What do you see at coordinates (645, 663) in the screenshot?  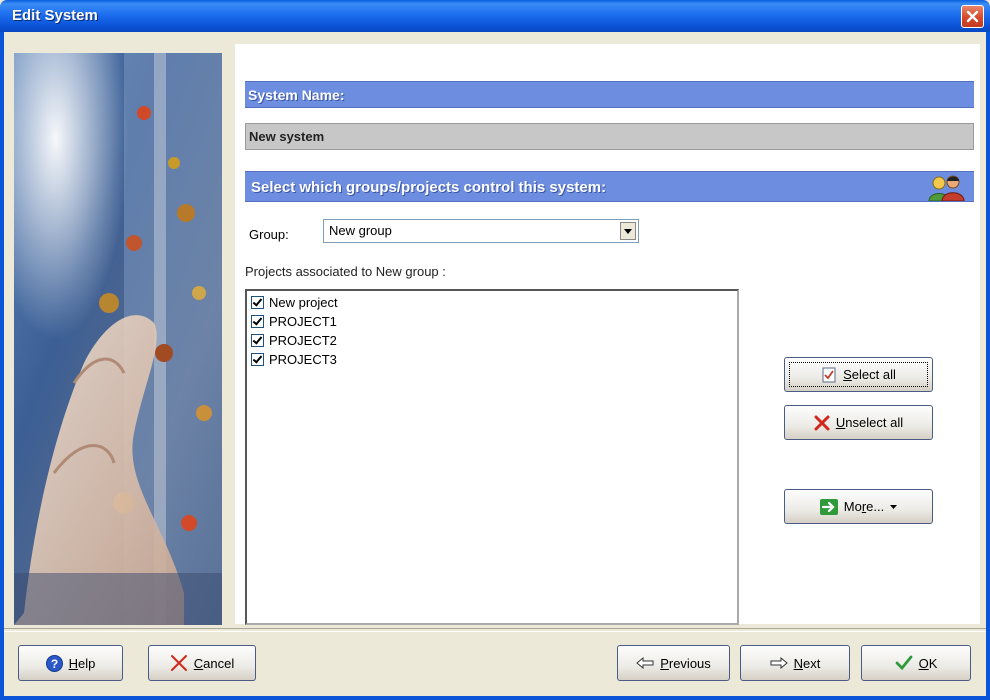 I see `arrow-left-icon` at bounding box center [645, 663].